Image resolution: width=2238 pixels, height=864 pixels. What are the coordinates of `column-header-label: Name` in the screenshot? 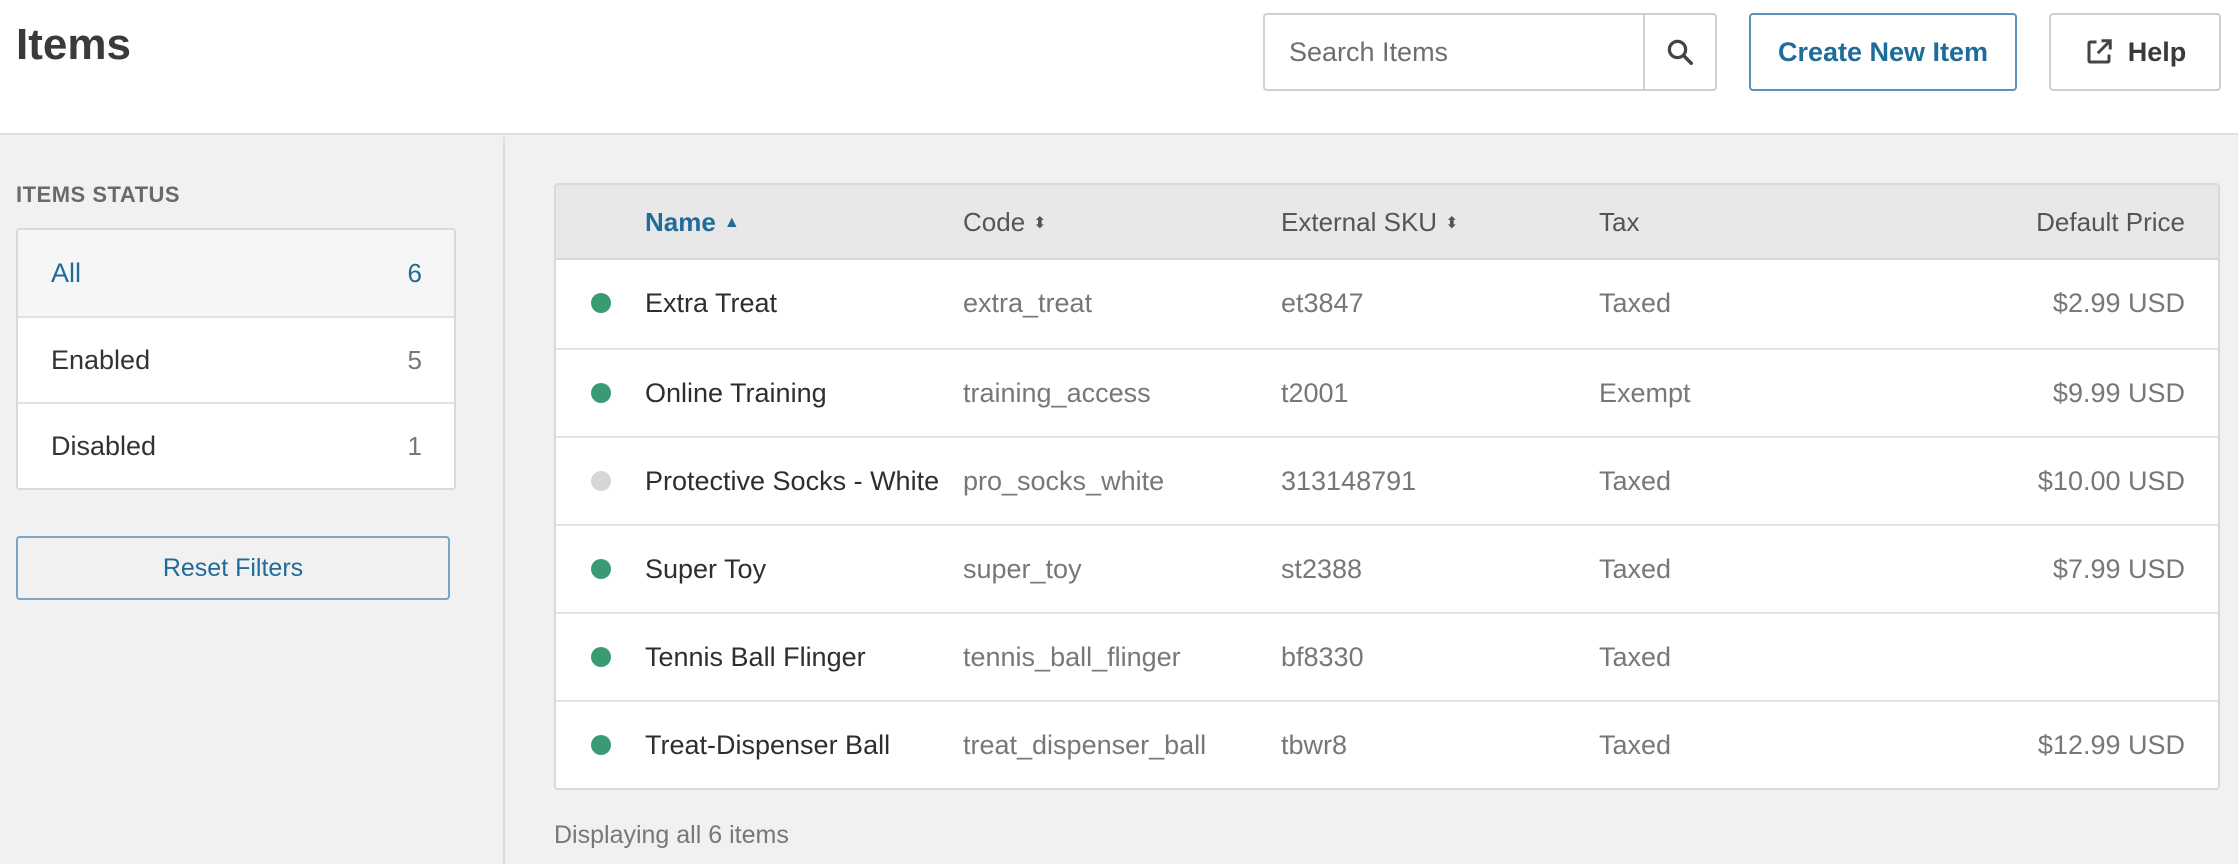 It's located at (680, 222).